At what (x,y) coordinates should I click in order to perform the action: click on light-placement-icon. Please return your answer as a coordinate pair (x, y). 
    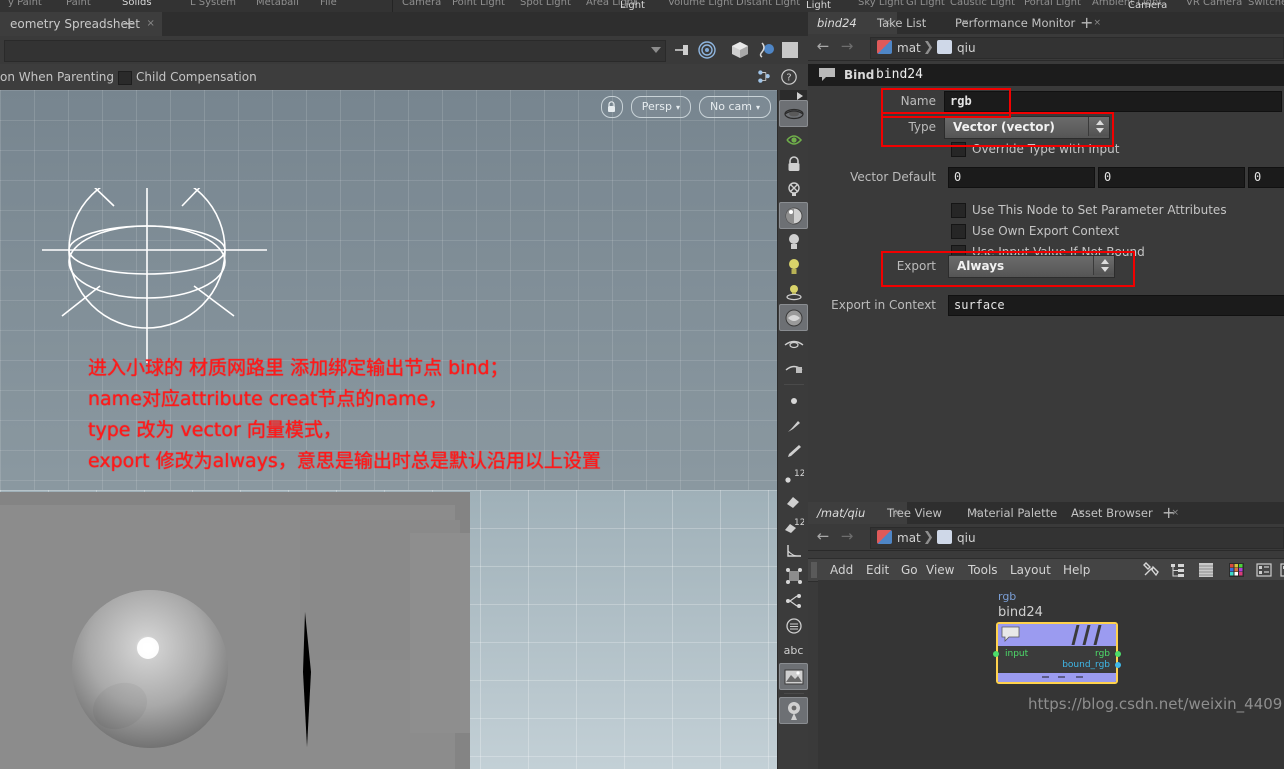
    Looking at the image, I should click on (793, 291).